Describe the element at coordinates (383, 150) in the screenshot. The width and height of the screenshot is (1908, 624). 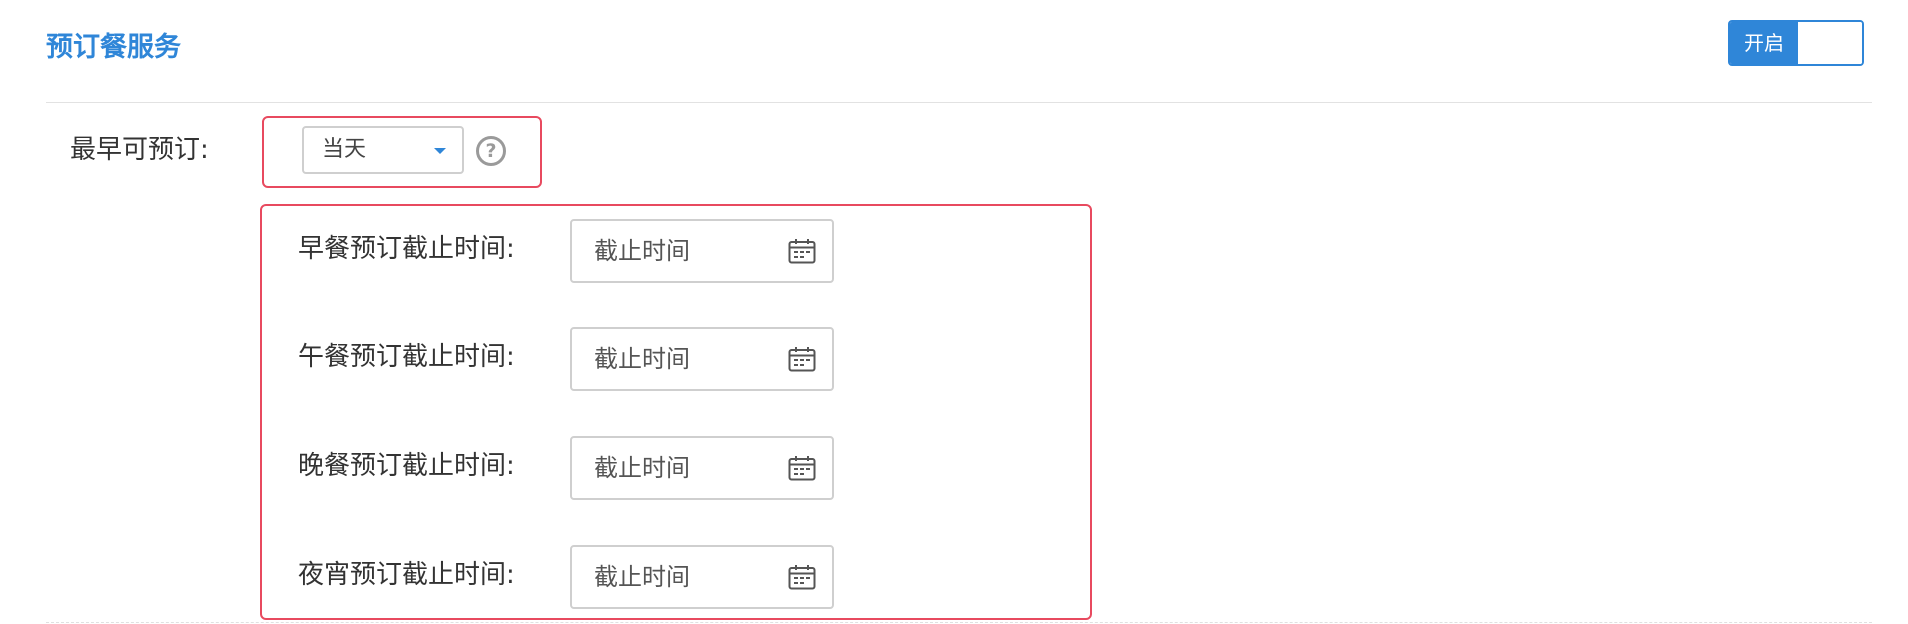
I see `earliest-booking-select: 当天` at that location.